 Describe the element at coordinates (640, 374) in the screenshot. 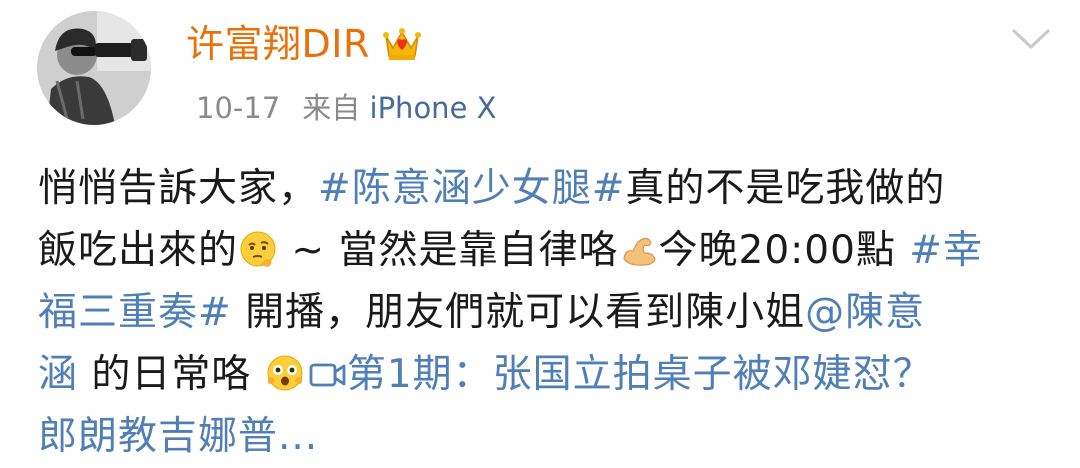

I see `video-link: 第1期：张国立拍桌子被邓婕怼？` at that location.